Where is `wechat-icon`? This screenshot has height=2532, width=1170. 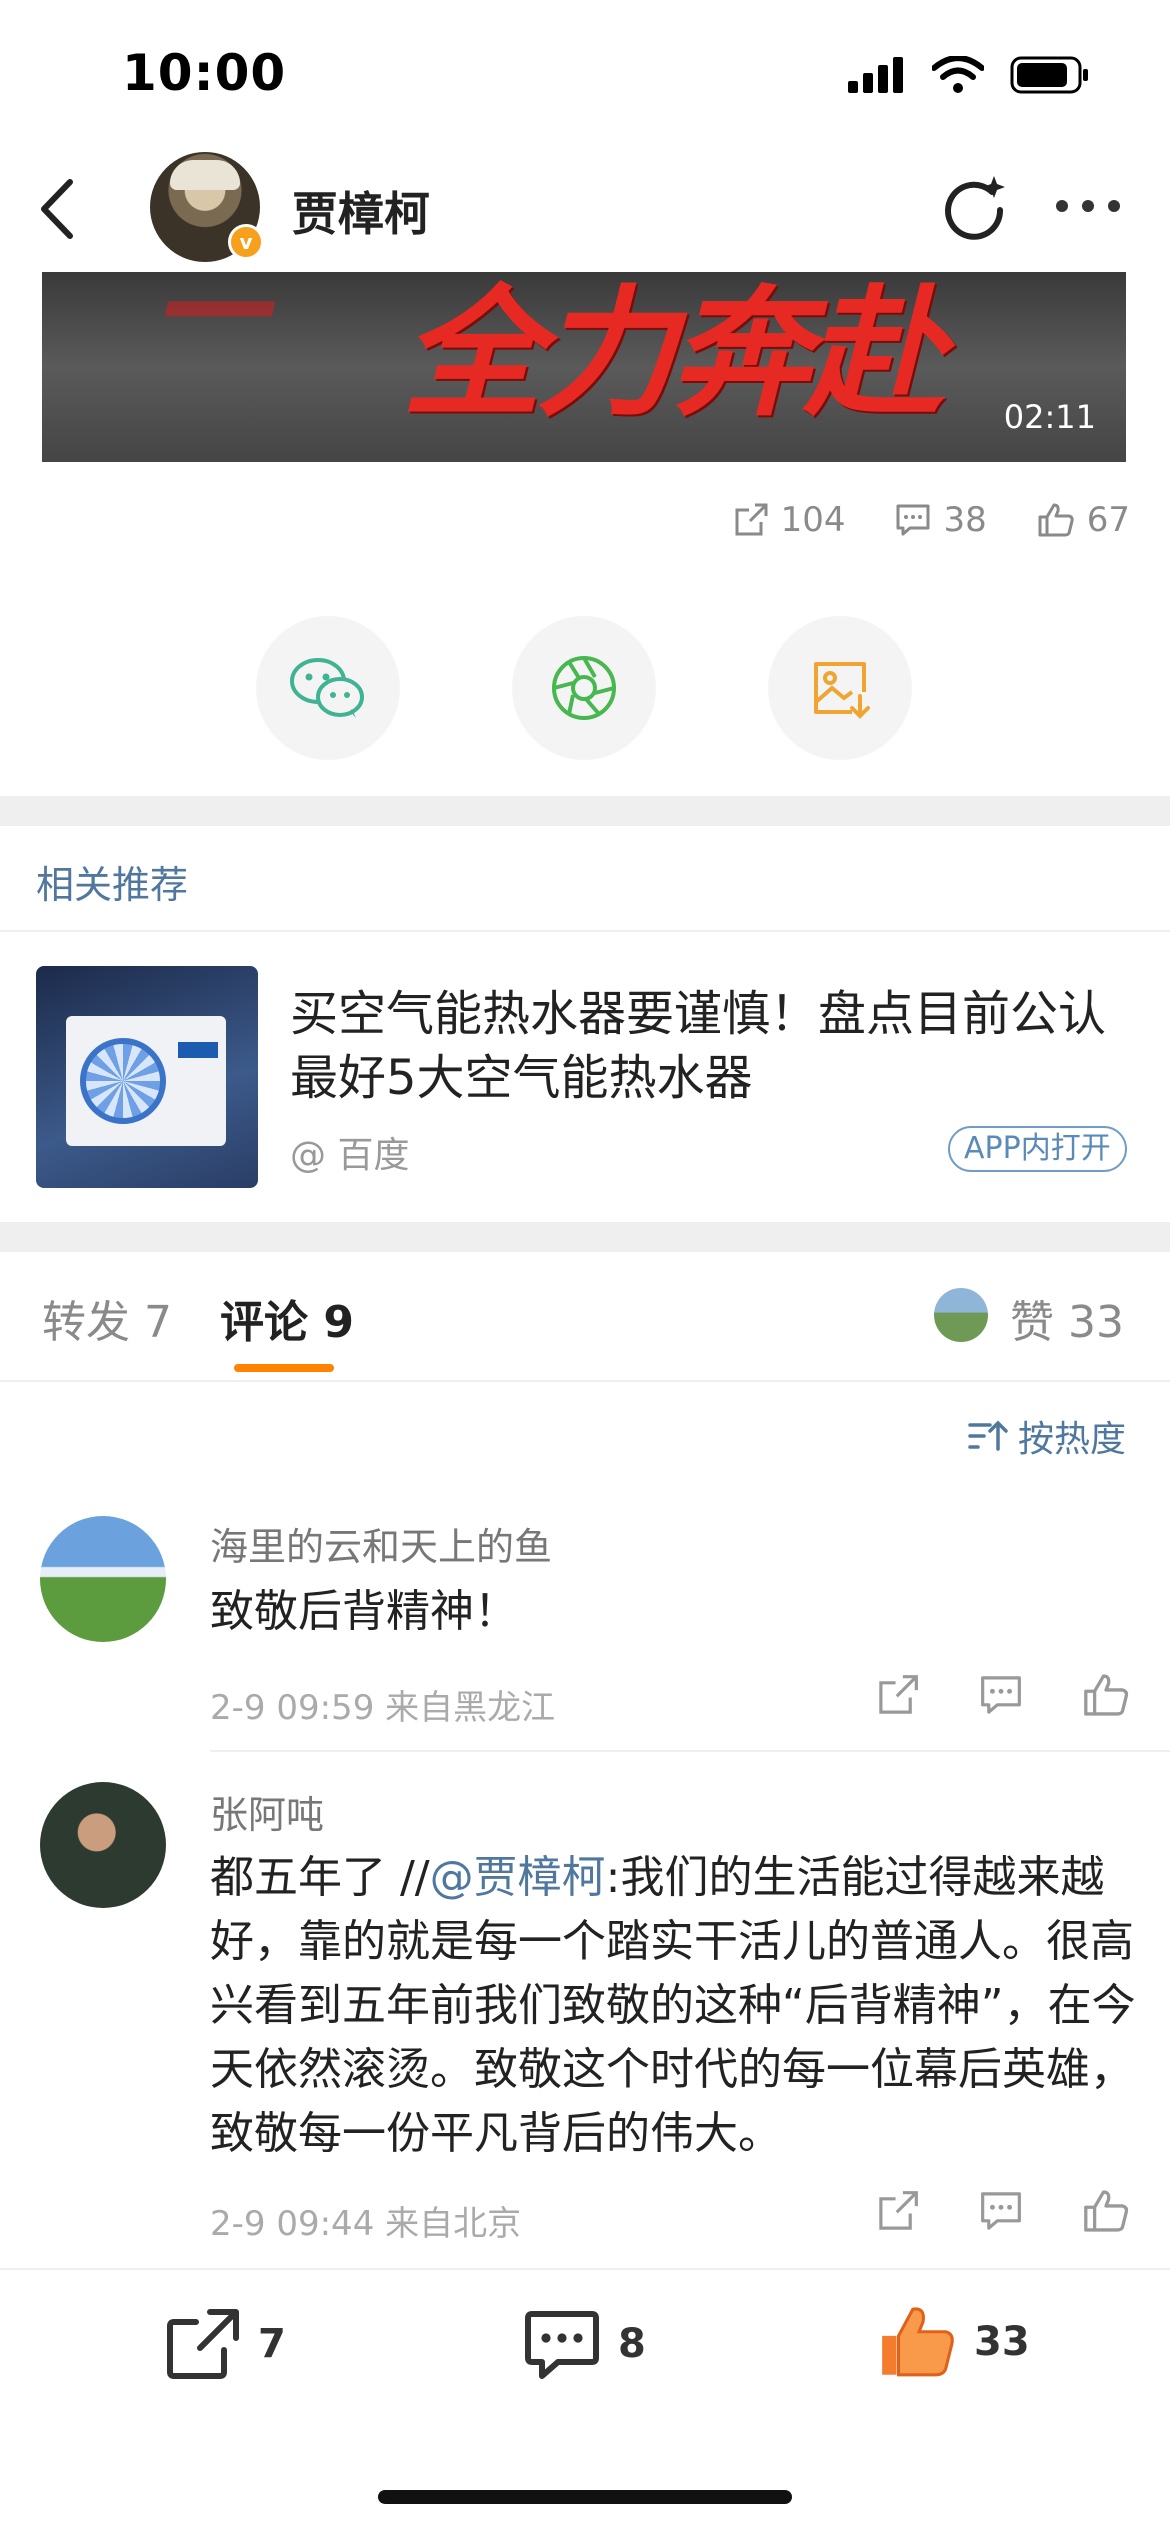
wechat-icon is located at coordinates (327, 688).